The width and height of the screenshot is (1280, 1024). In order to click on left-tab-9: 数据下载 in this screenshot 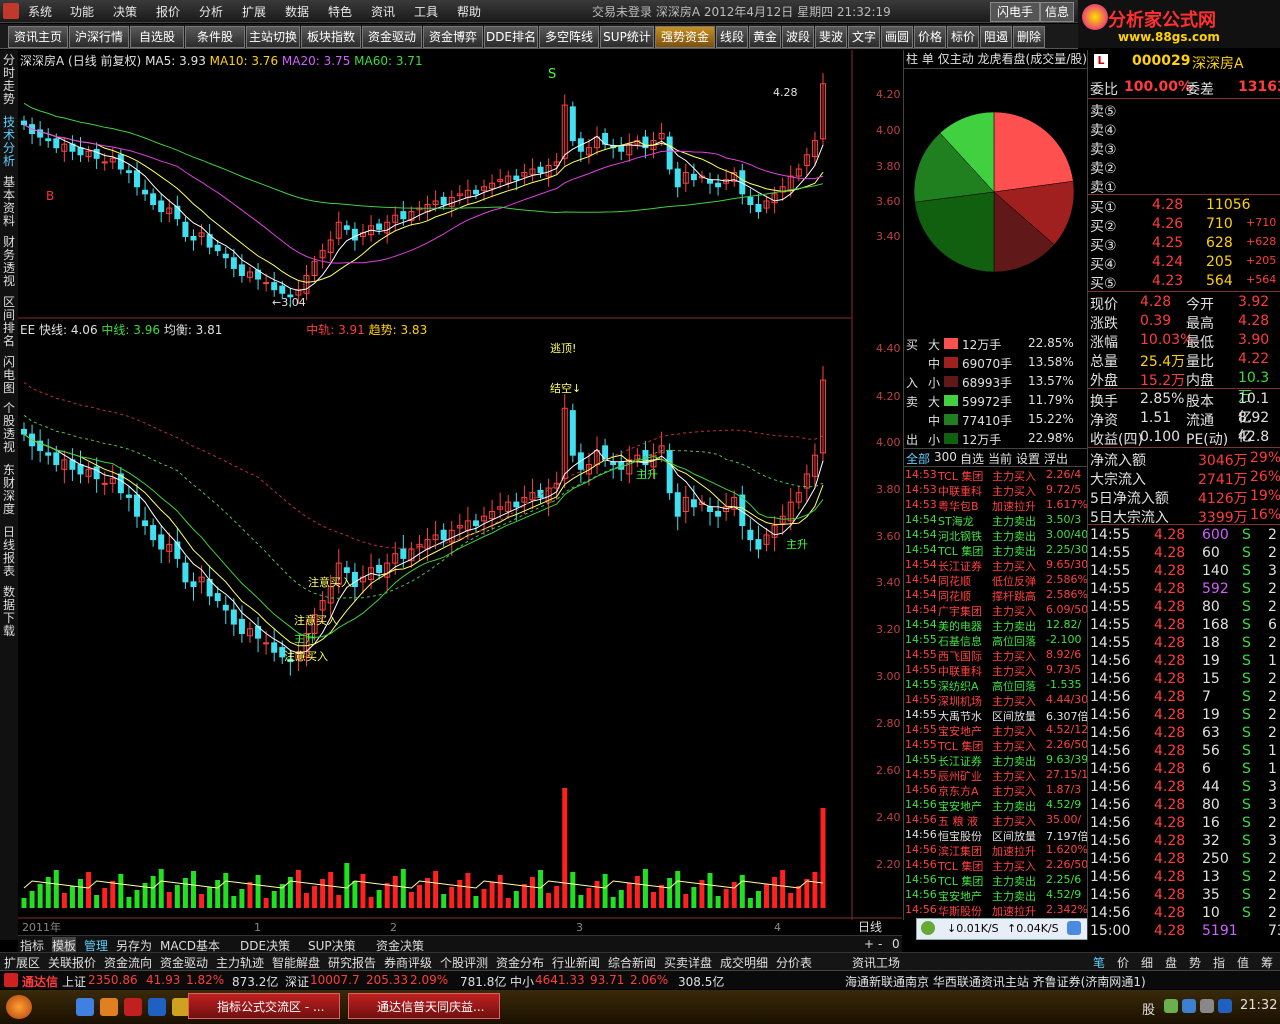, I will do `click(9, 612)`.